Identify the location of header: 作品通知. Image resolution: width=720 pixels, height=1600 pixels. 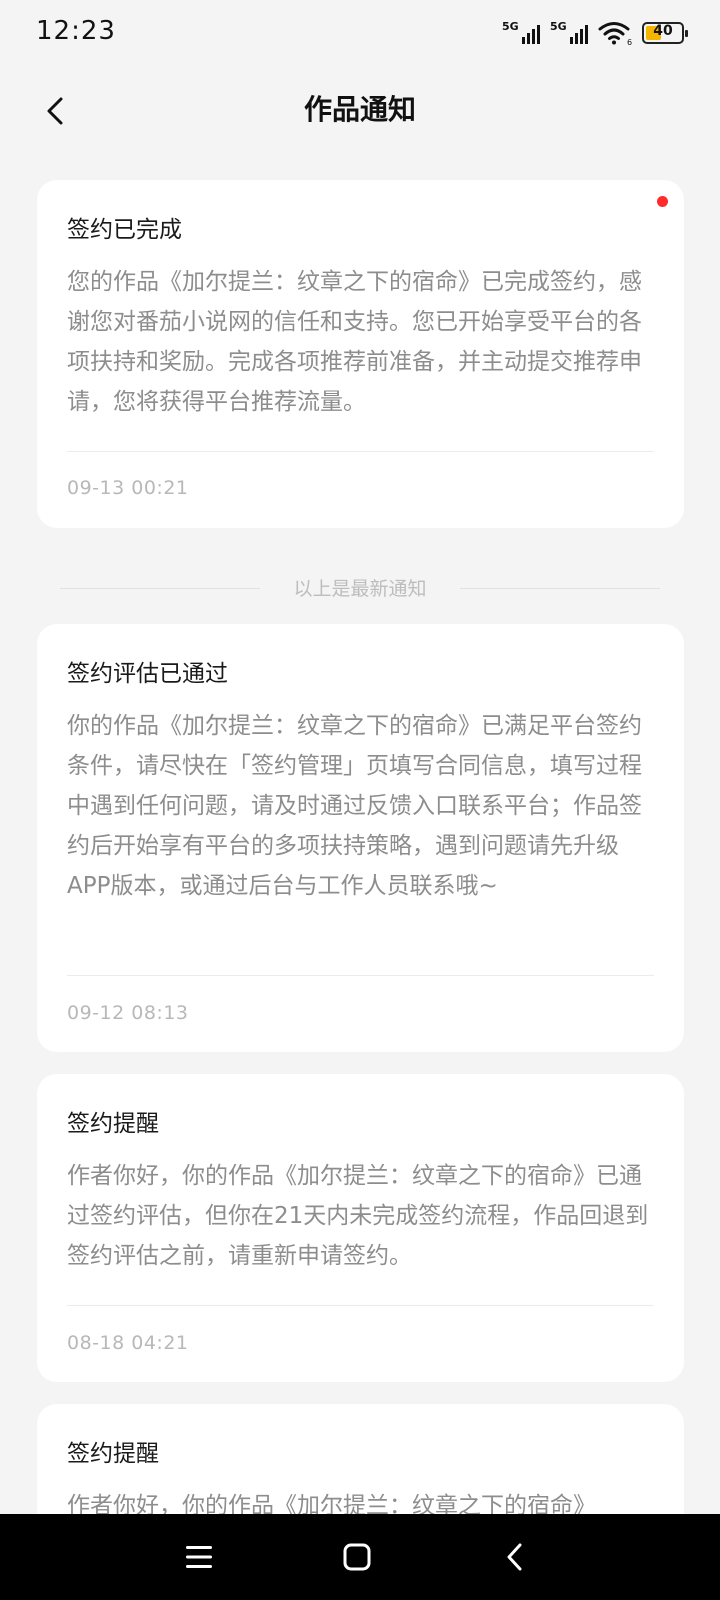
(360, 108).